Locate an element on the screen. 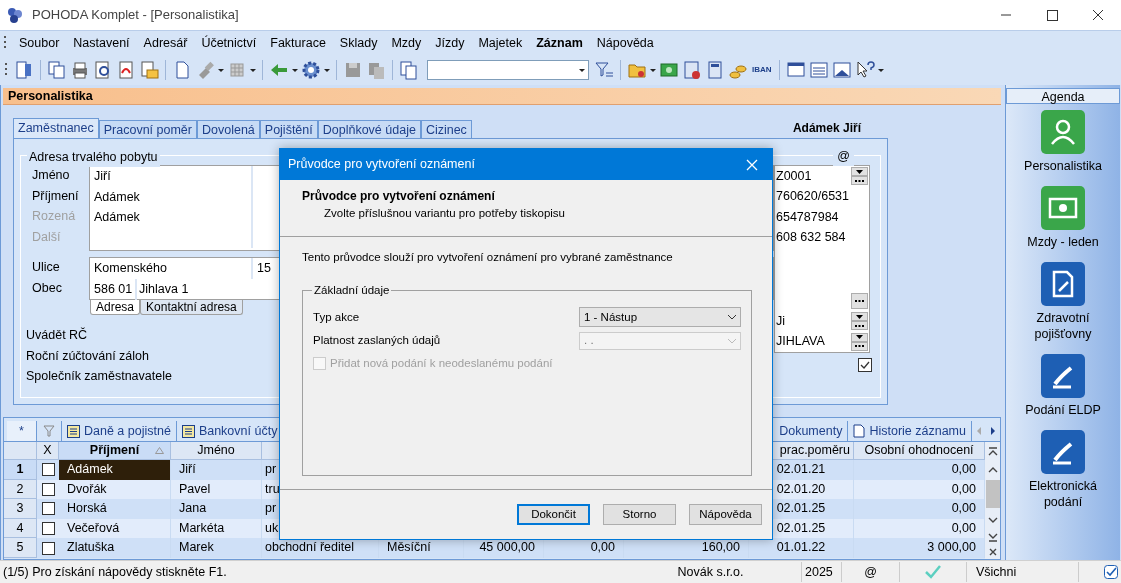 This screenshot has height=583, width=1121. row-header: 1 is located at coordinates (20, 470).